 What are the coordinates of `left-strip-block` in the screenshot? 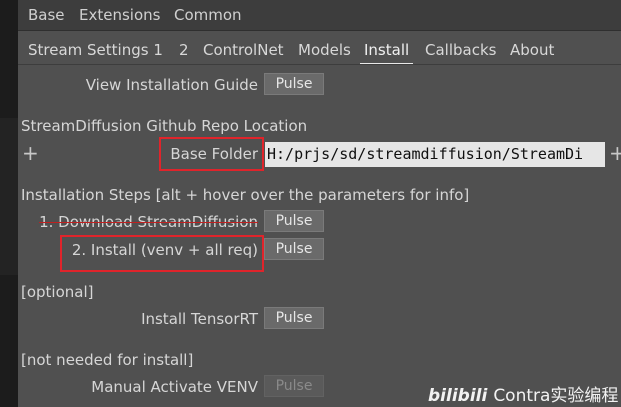 It's located at (9, 196).